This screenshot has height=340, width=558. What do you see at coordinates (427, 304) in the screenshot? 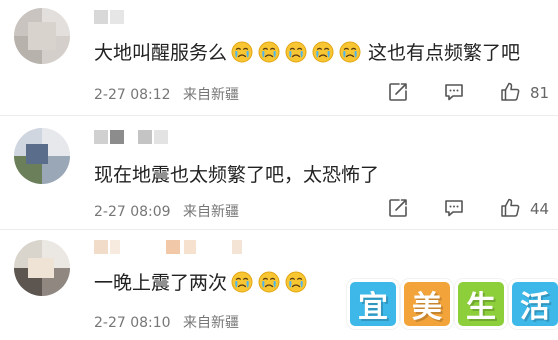
I see `watermark-char: 美` at bounding box center [427, 304].